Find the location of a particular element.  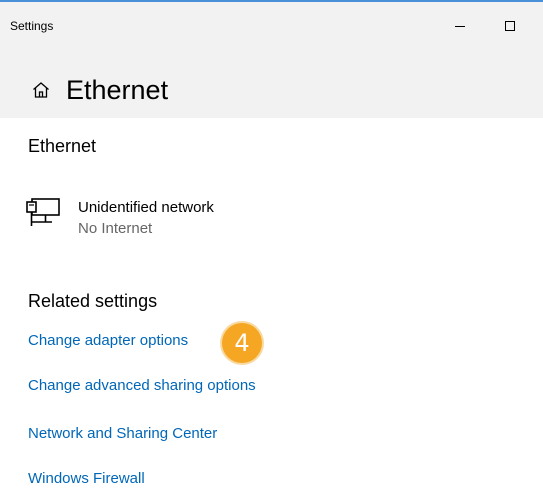

page-title: Ethernet is located at coordinates (117, 90).